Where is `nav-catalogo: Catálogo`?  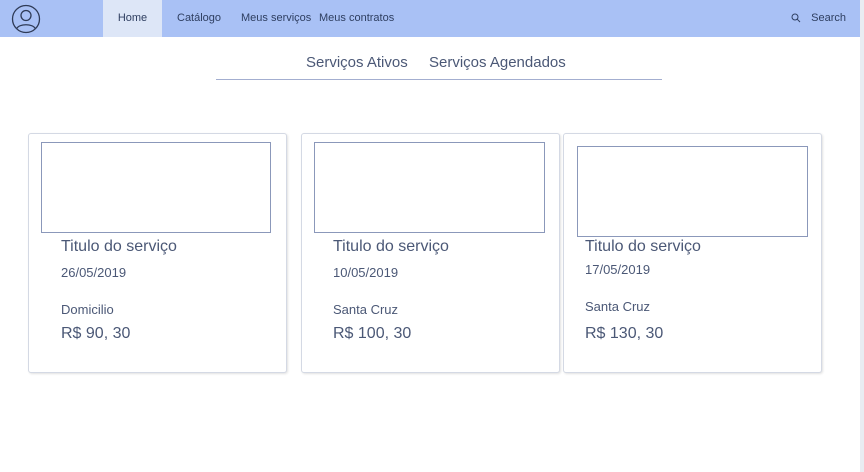 nav-catalogo: Catálogo is located at coordinates (199, 18).